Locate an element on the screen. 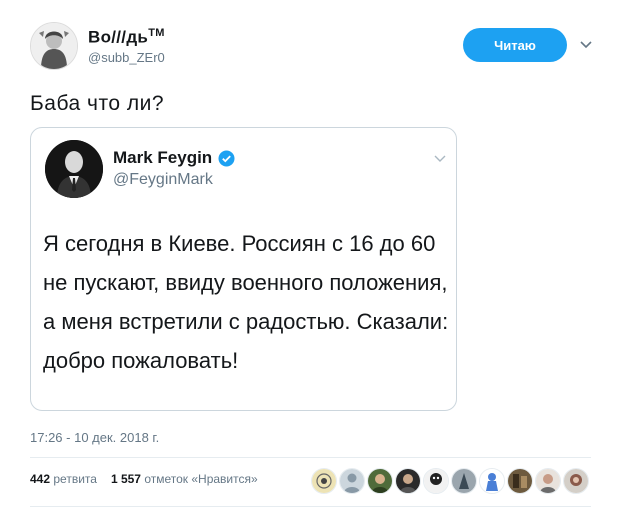 Image resolution: width=621 pixels, height=519 pixels. retweets-count: 442 is located at coordinates (40, 479).